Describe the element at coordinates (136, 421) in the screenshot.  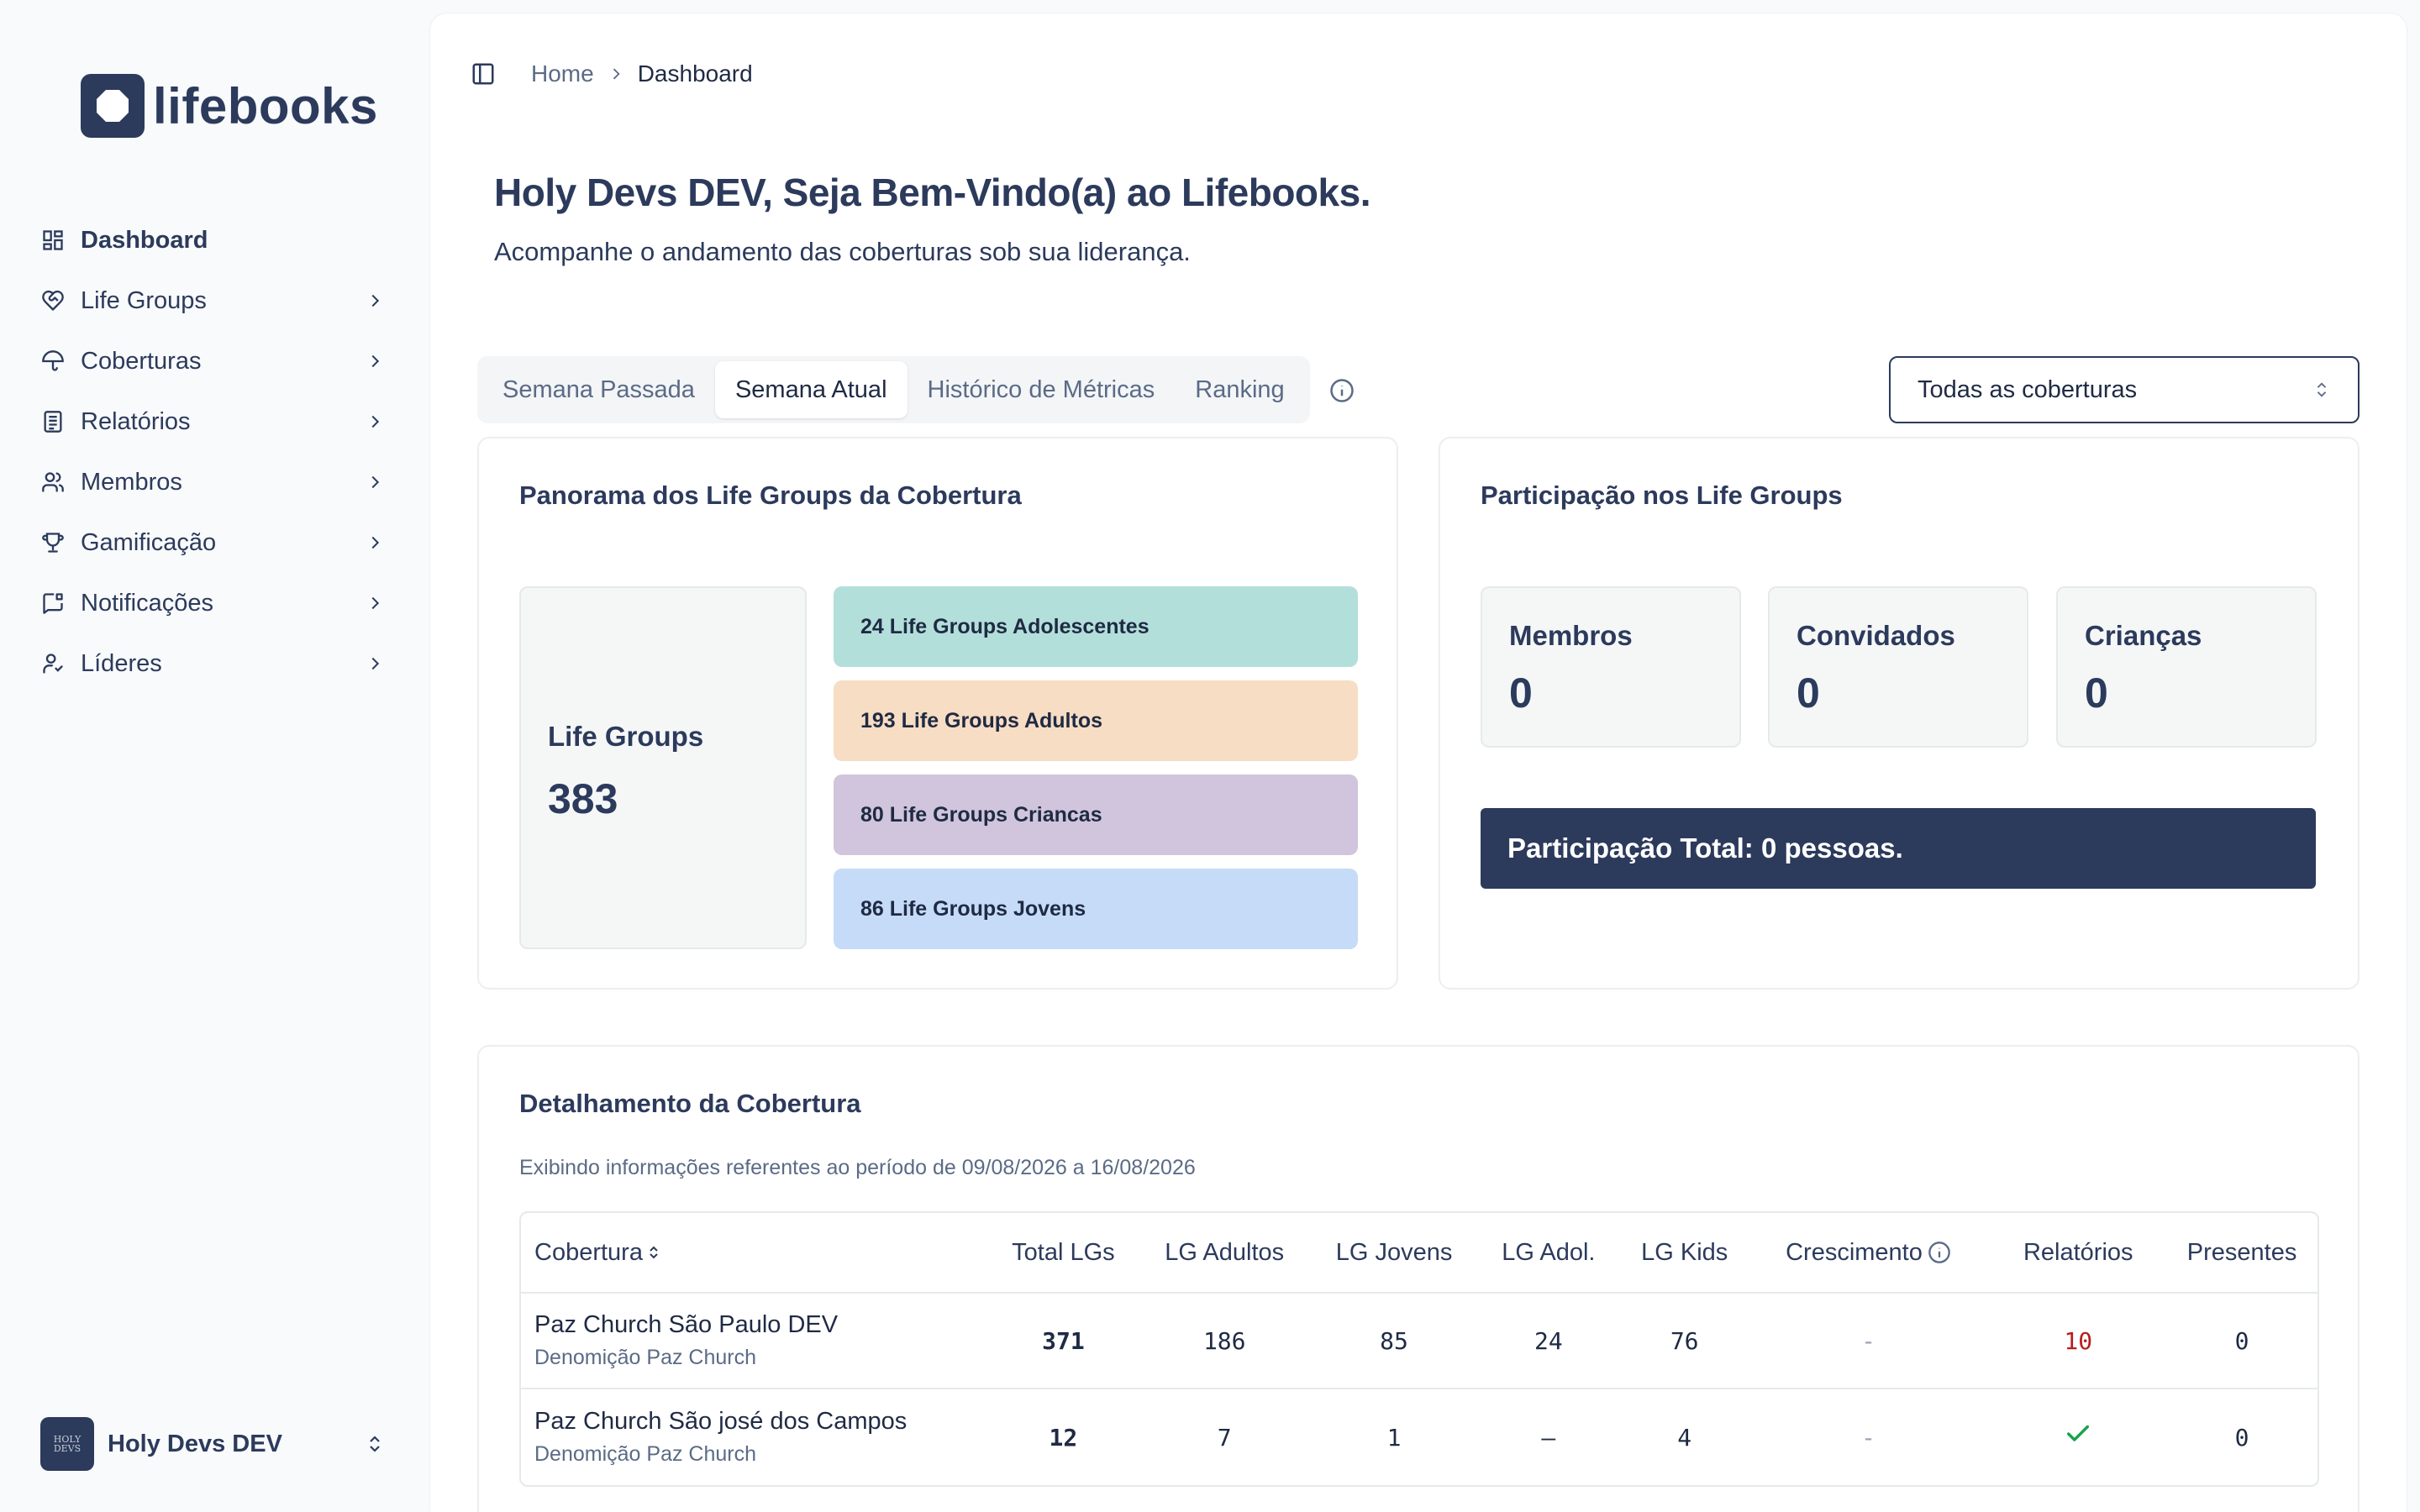
I see `sidebar-item-label: Relatórios` at that location.